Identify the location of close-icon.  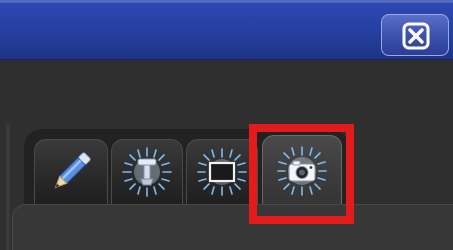
(416, 36).